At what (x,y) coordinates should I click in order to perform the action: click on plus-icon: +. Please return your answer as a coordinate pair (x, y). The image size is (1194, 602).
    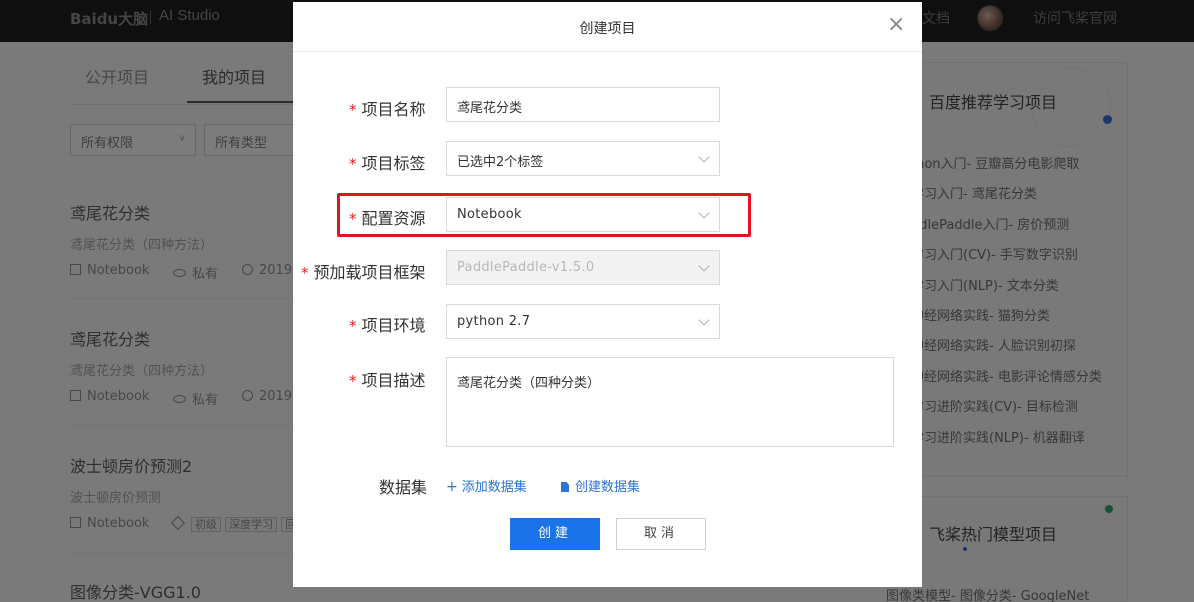
    Looking at the image, I should click on (452, 487).